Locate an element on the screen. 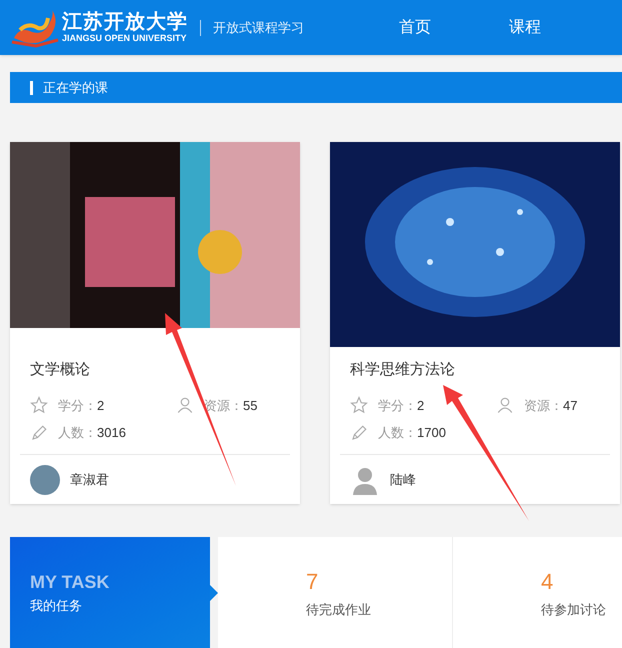 This screenshot has width=622, height=648. resource-stat: 资源：55 is located at coordinates (231, 405).